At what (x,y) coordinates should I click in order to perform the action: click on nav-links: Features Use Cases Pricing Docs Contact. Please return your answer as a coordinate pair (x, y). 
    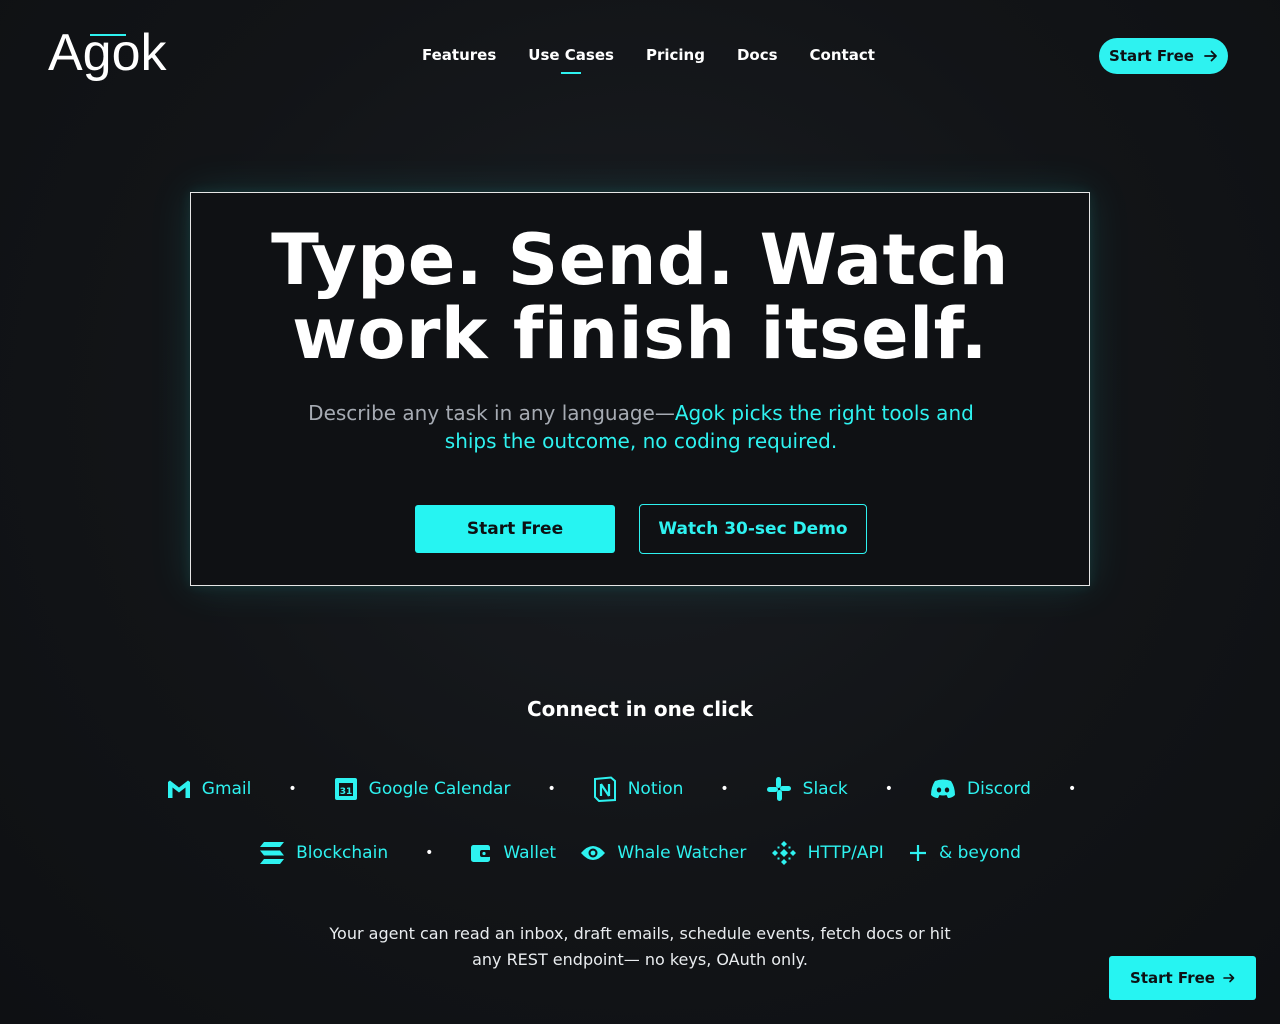
    Looking at the image, I should click on (648, 55).